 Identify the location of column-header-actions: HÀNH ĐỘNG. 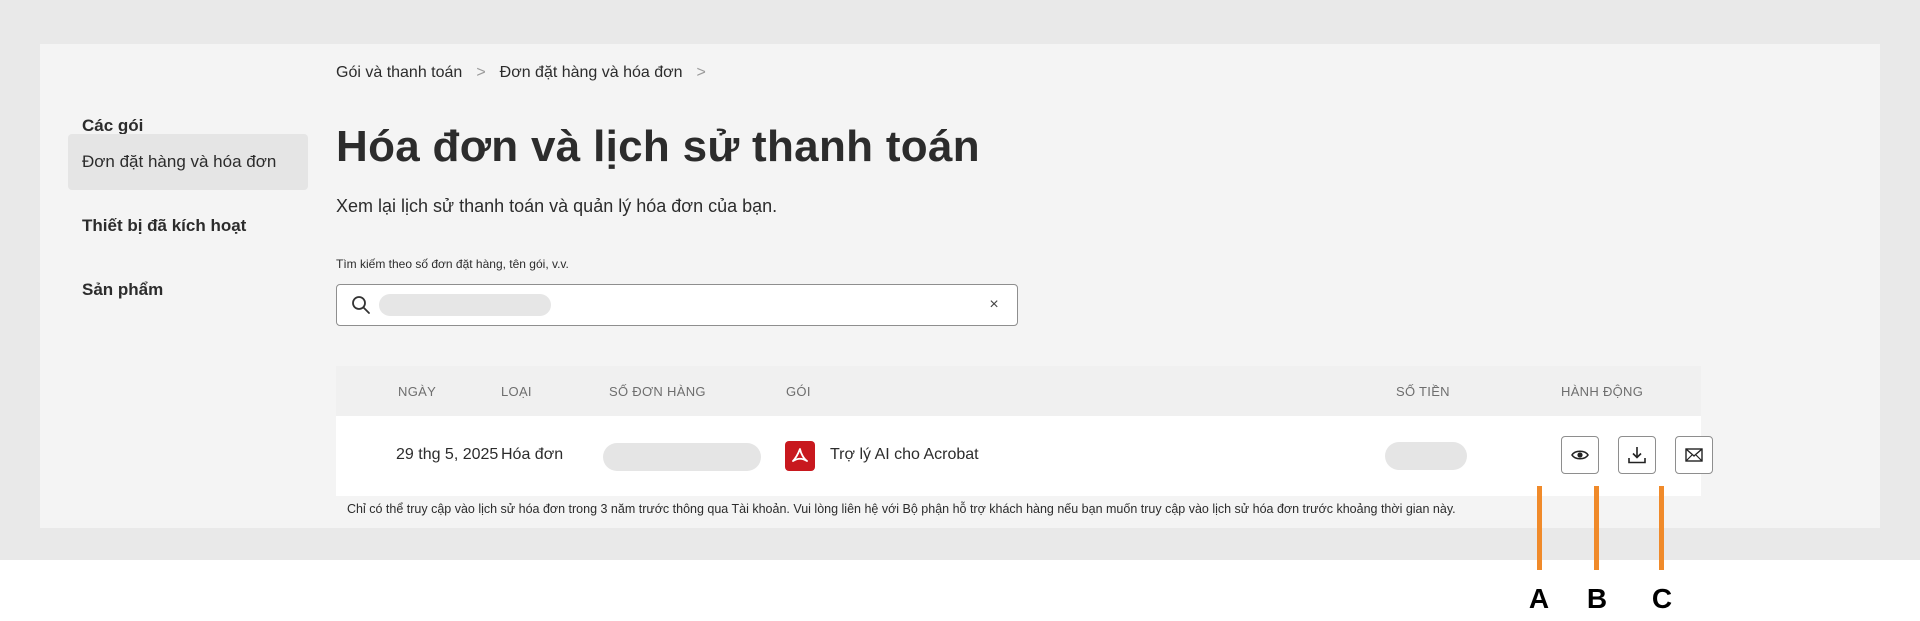
(1602, 391).